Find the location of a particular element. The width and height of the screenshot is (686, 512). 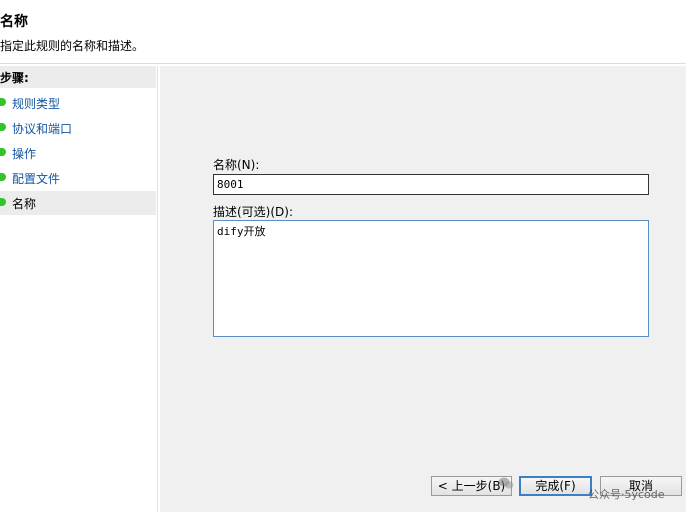

step-profile: 配置文件 is located at coordinates (78, 178).